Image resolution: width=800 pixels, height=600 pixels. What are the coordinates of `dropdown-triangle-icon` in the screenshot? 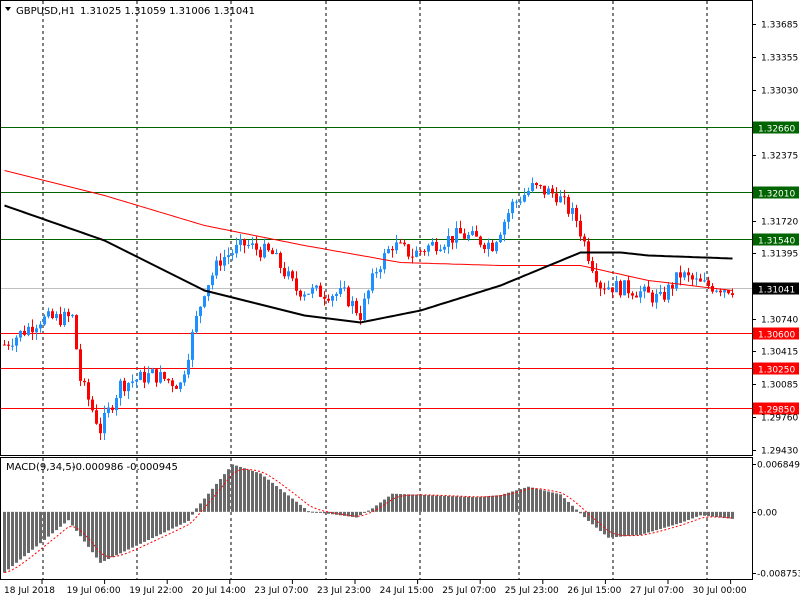 It's located at (8, 9).